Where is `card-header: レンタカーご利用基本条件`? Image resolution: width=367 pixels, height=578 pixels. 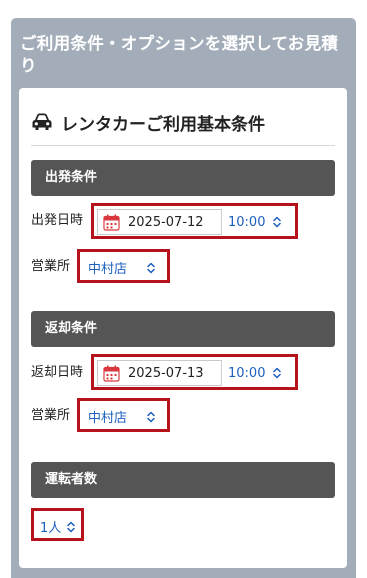 card-header: レンタカーご利用基本条件 is located at coordinates (148, 122).